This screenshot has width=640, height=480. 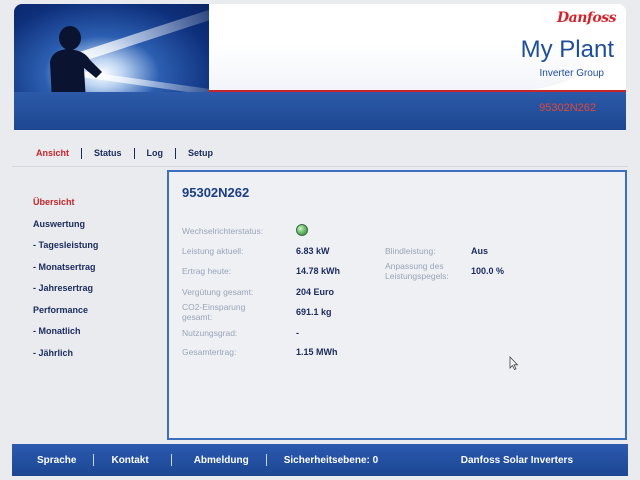 What do you see at coordinates (516, 460) in the screenshot?
I see `footer-brand: Danfoss Solar Inverters` at bounding box center [516, 460].